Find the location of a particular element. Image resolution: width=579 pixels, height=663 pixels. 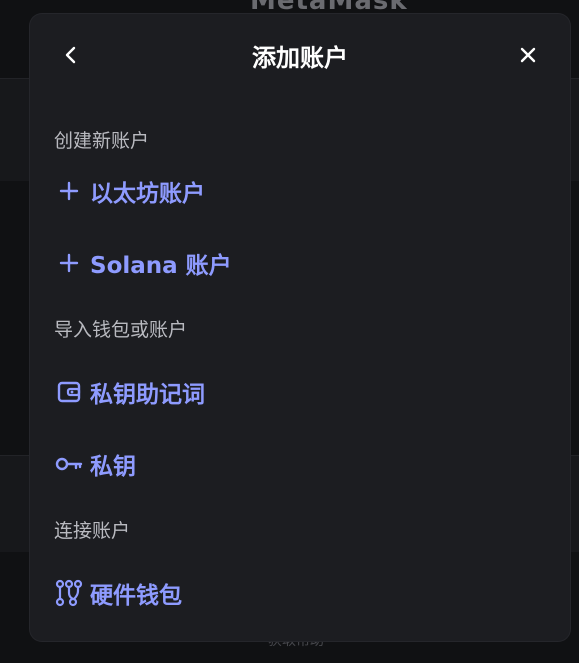

modal-header: 添加账户 is located at coordinates (300, 55).